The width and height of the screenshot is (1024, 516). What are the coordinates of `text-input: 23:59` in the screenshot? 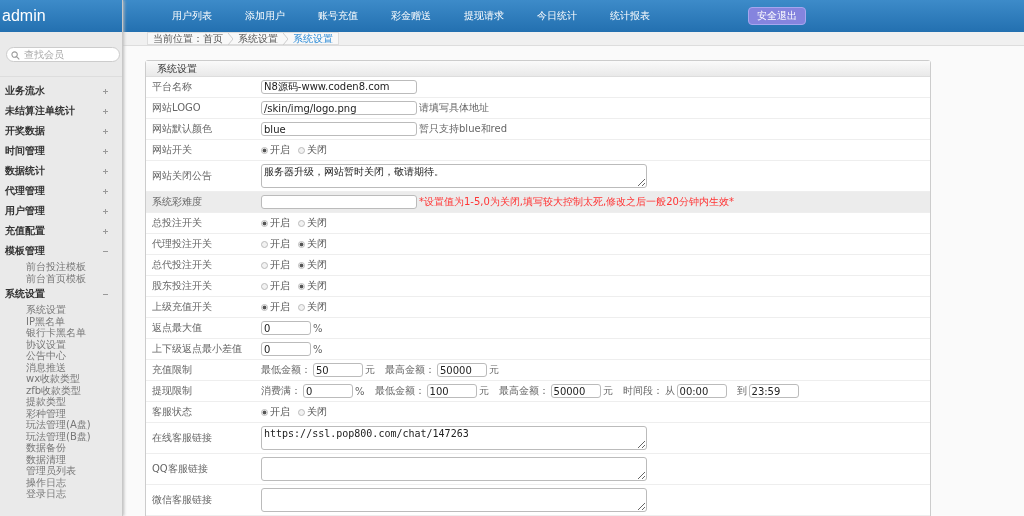 It's located at (773, 391).